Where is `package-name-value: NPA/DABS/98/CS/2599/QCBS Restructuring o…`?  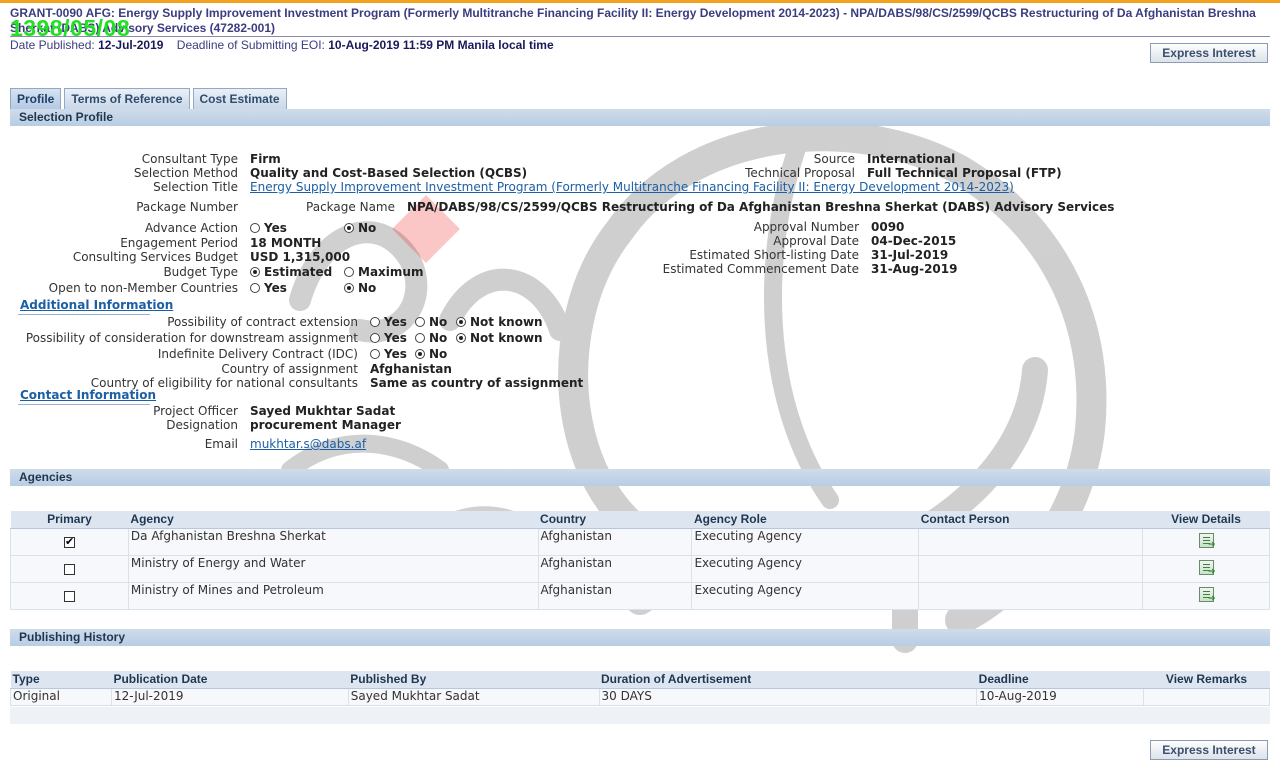
package-name-value: NPA/DABS/98/CS/2599/QCBS Restructuring o… is located at coordinates (761, 207).